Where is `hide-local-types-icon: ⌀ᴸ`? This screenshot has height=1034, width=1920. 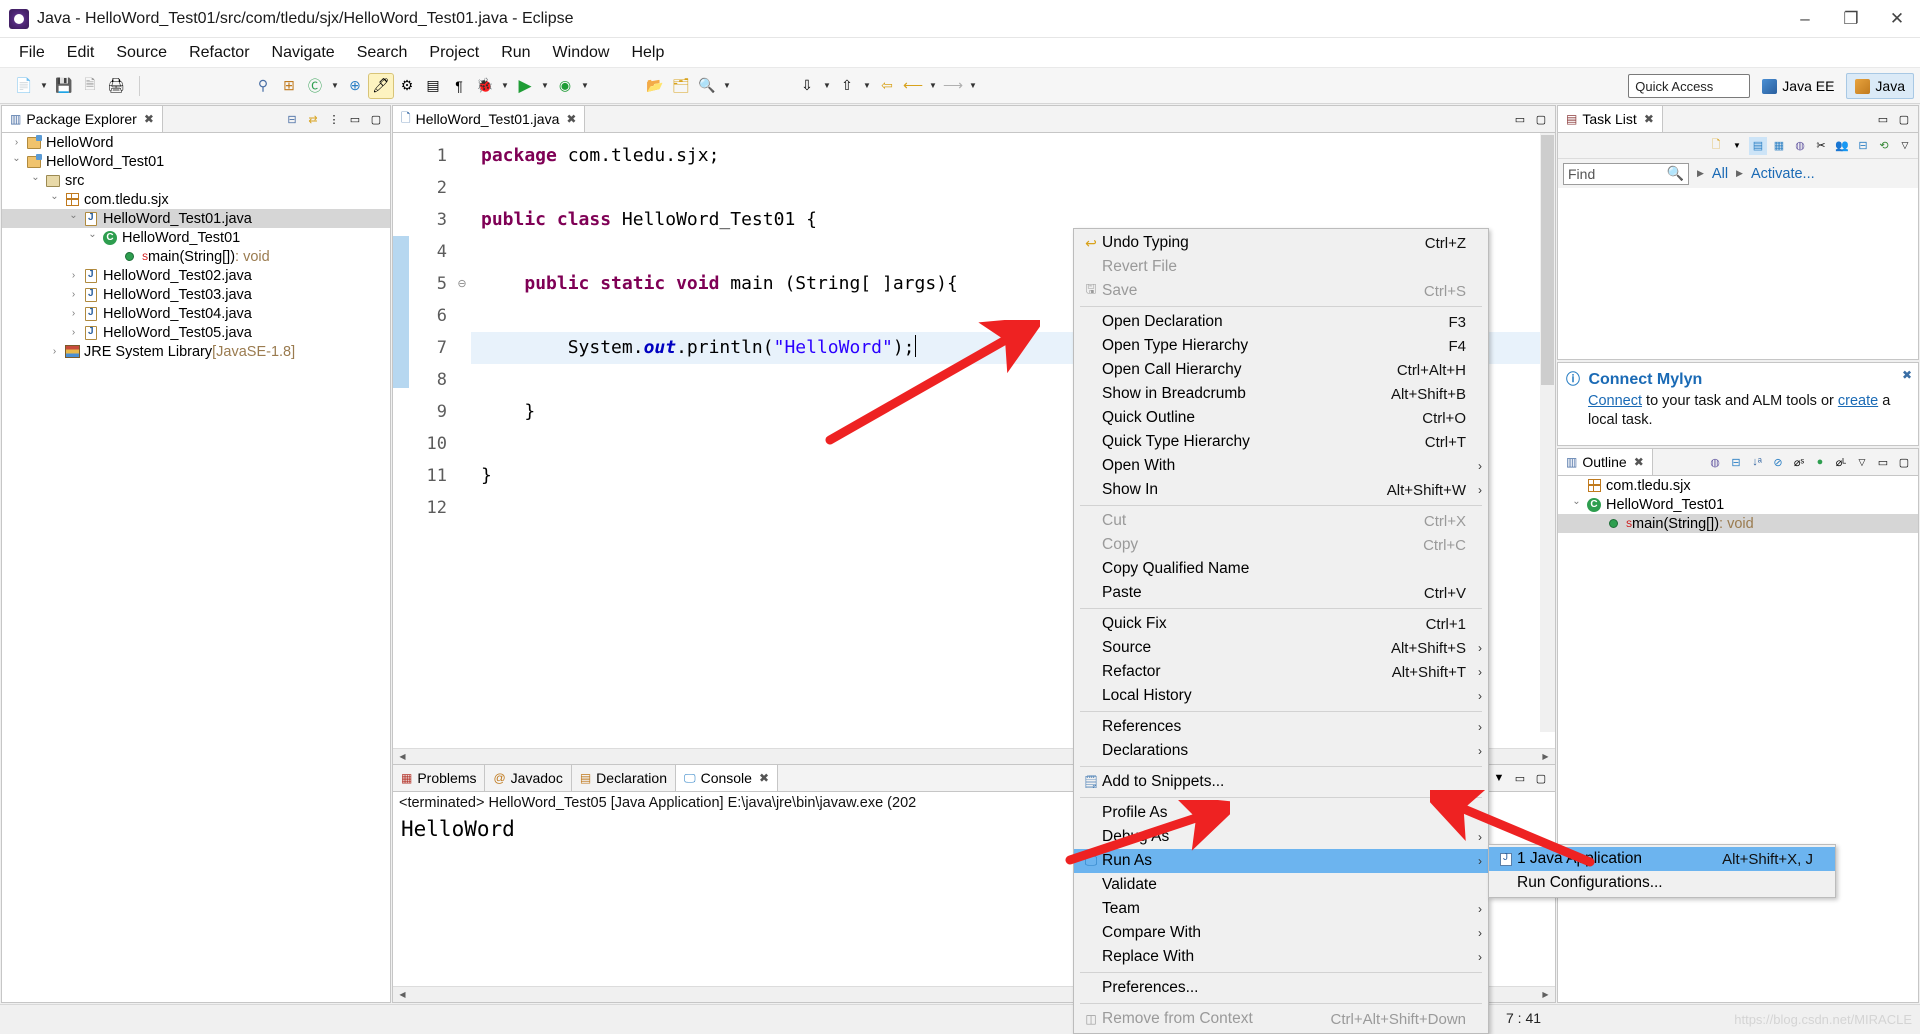 hide-local-types-icon: ⌀ᴸ is located at coordinates (1841, 462).